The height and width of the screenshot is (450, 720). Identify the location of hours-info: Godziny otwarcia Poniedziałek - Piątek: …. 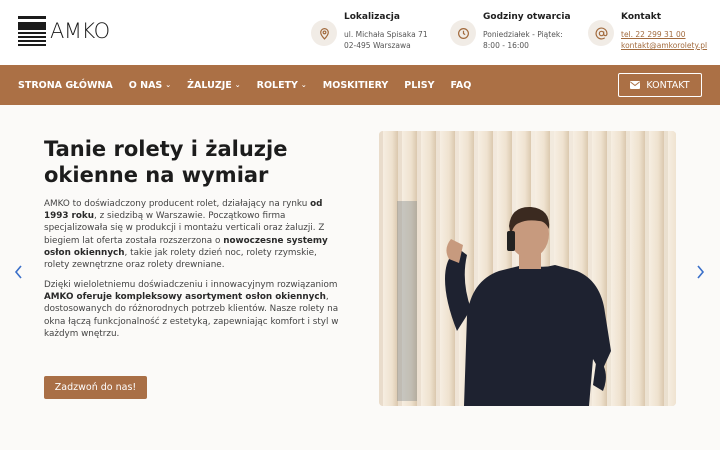
(510, 31).